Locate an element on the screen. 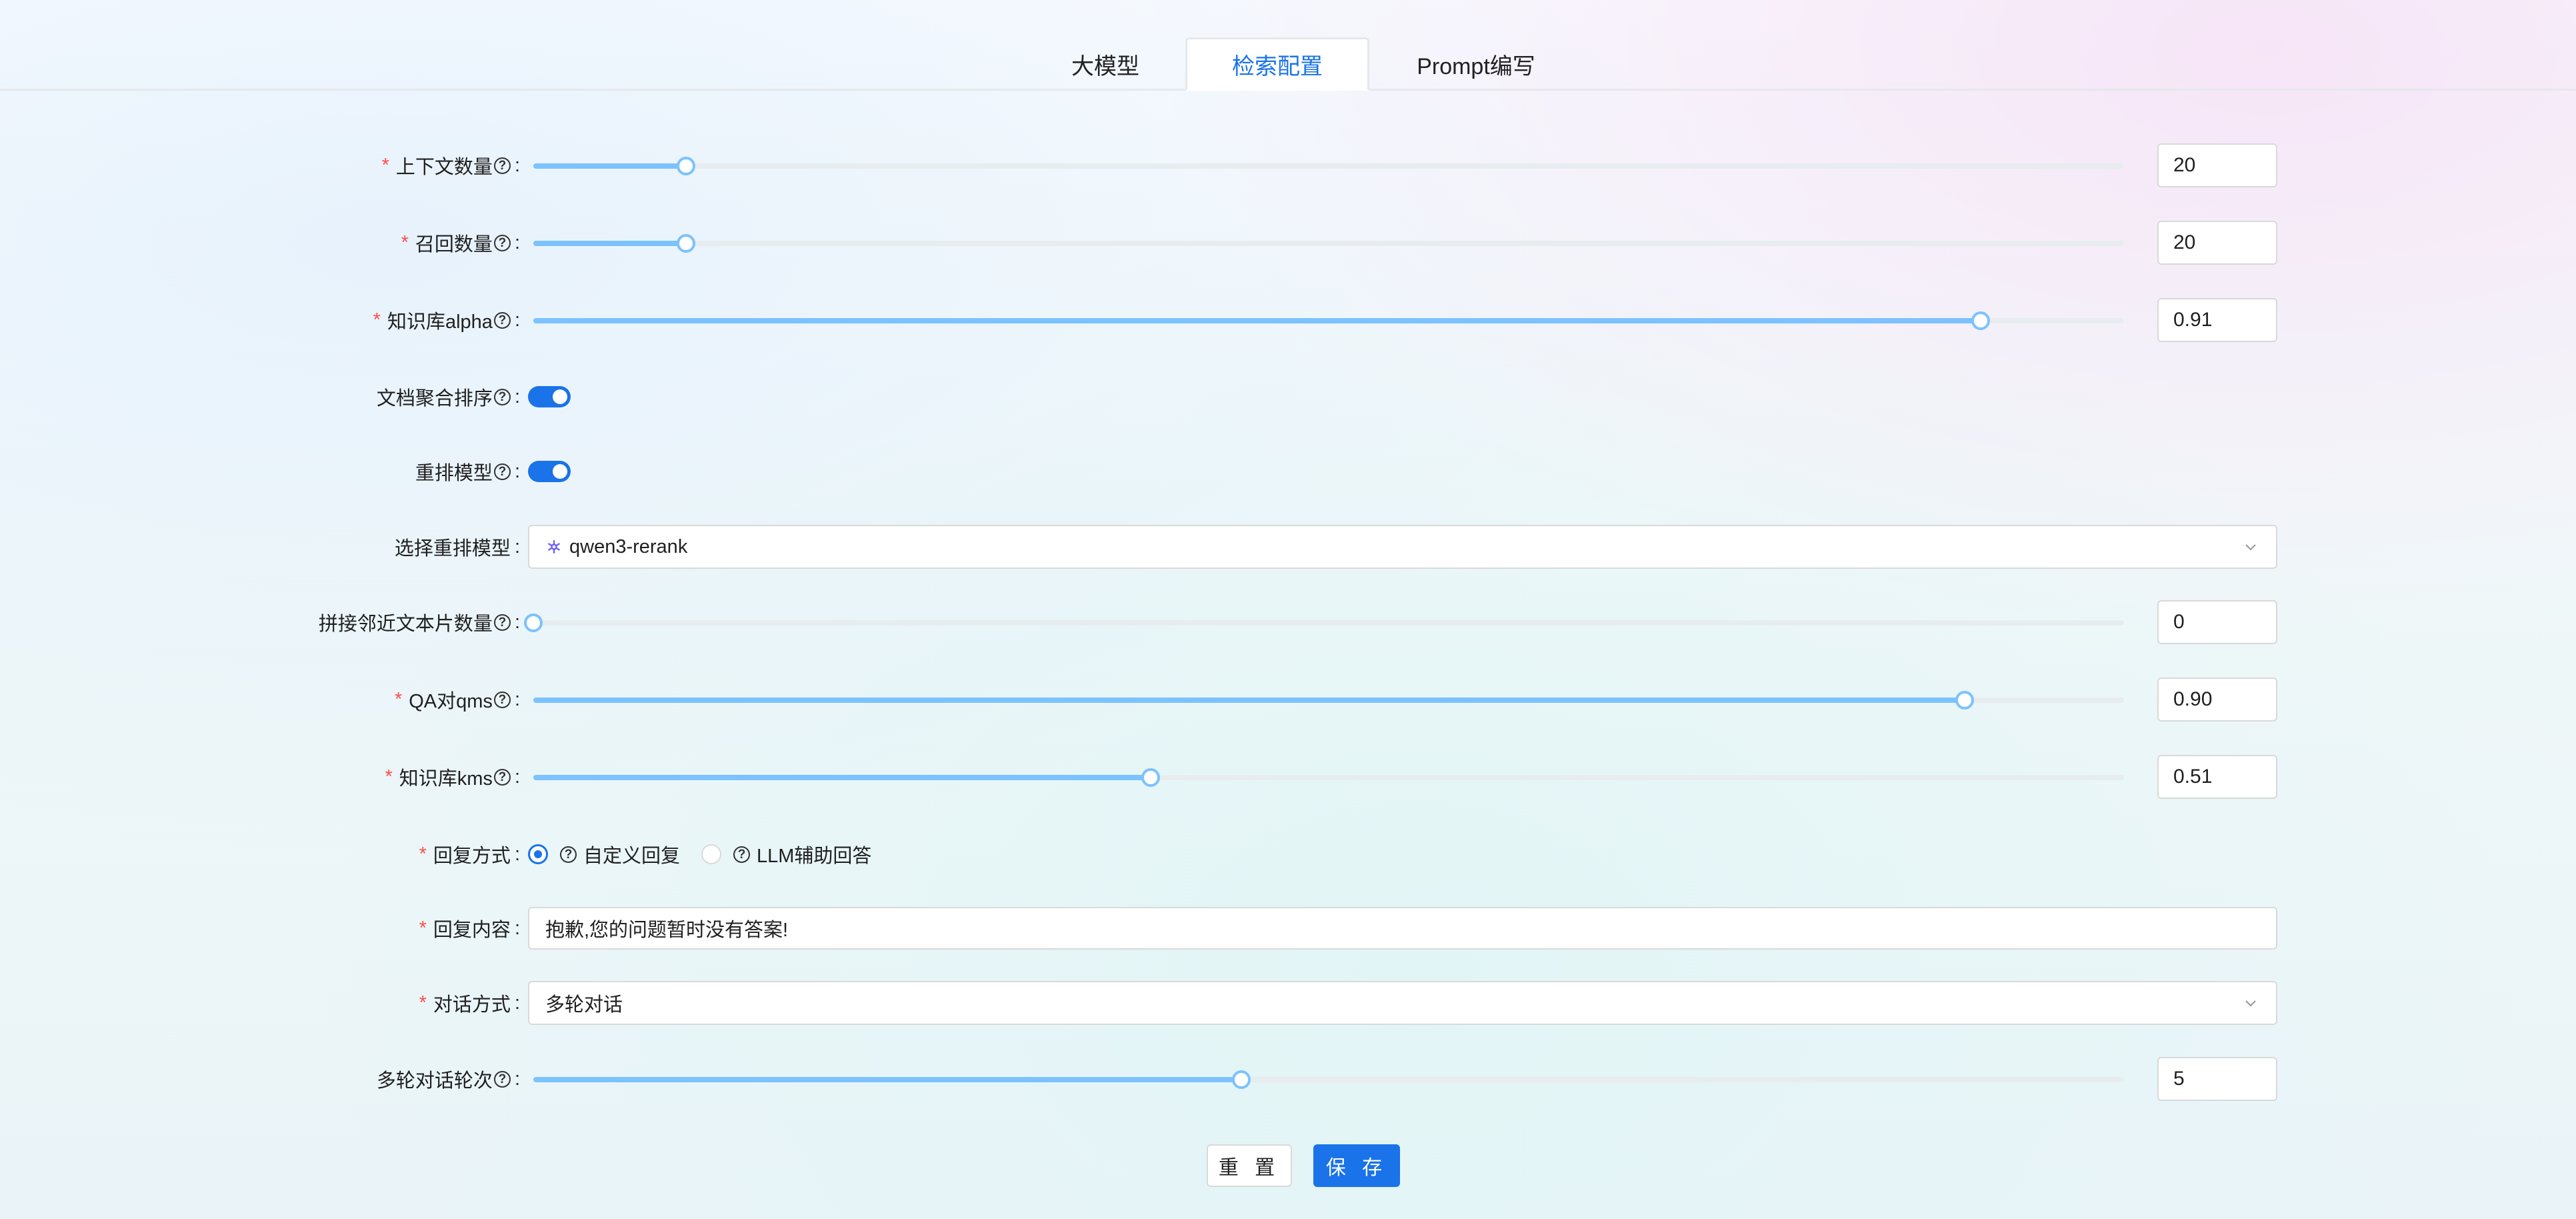  recall-count-slider is located at coordinates (1328, 243).